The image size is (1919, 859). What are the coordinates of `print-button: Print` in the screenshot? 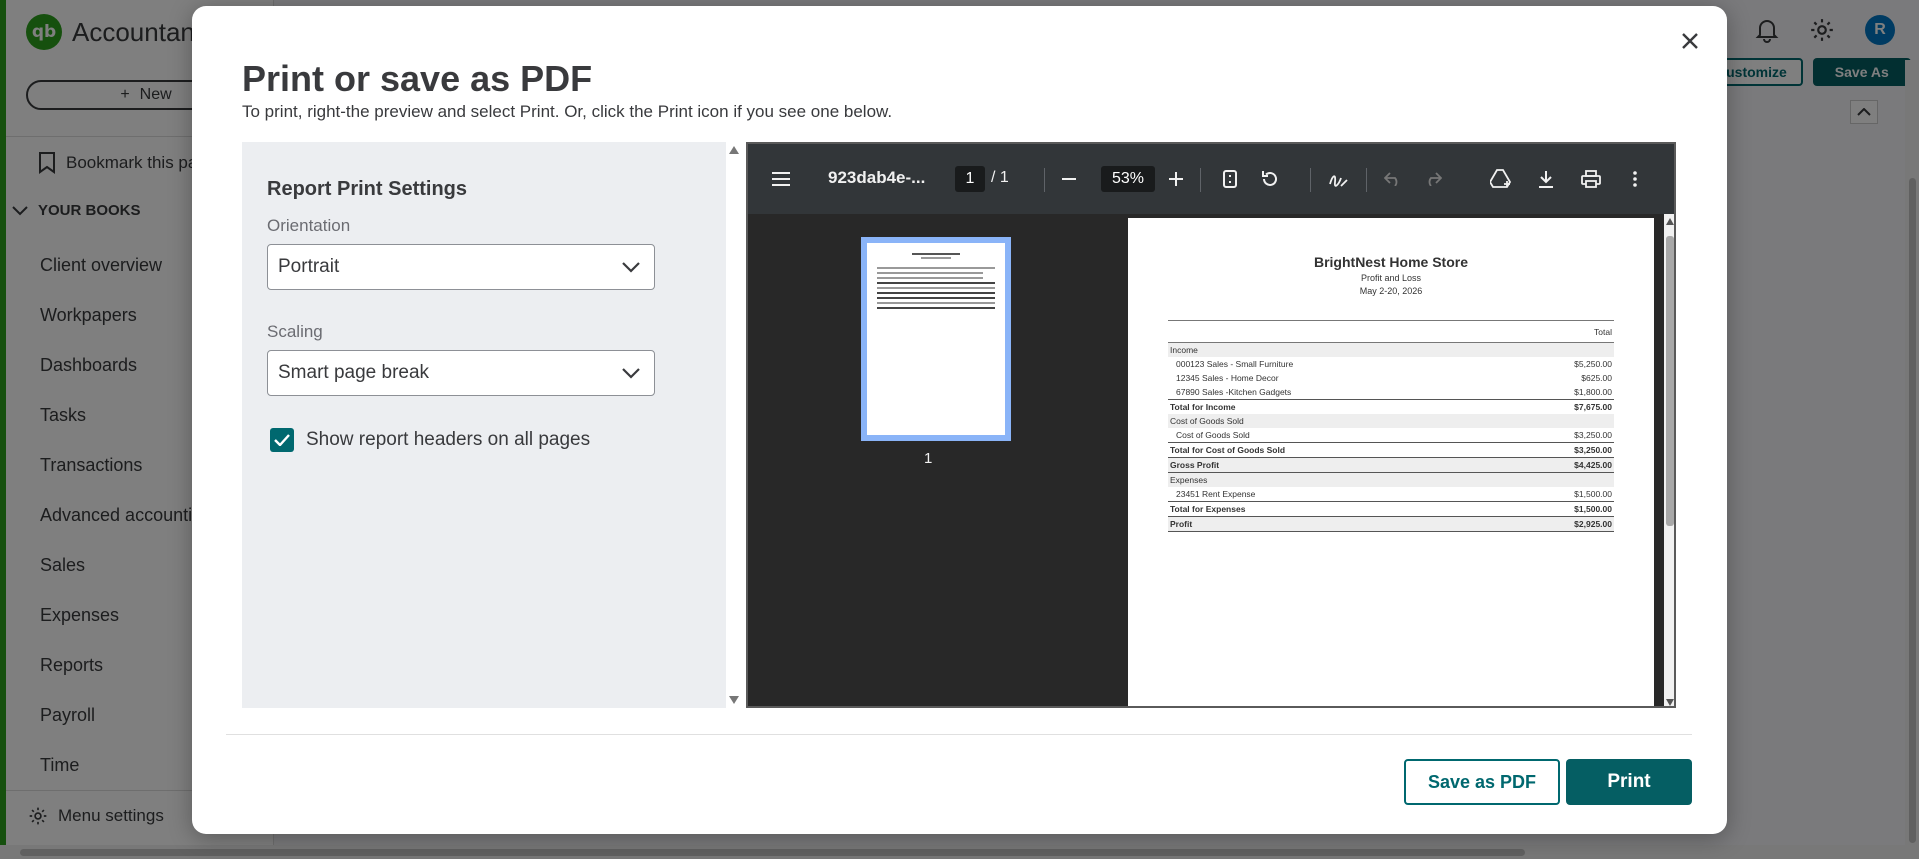 It's located at (1629, 782).